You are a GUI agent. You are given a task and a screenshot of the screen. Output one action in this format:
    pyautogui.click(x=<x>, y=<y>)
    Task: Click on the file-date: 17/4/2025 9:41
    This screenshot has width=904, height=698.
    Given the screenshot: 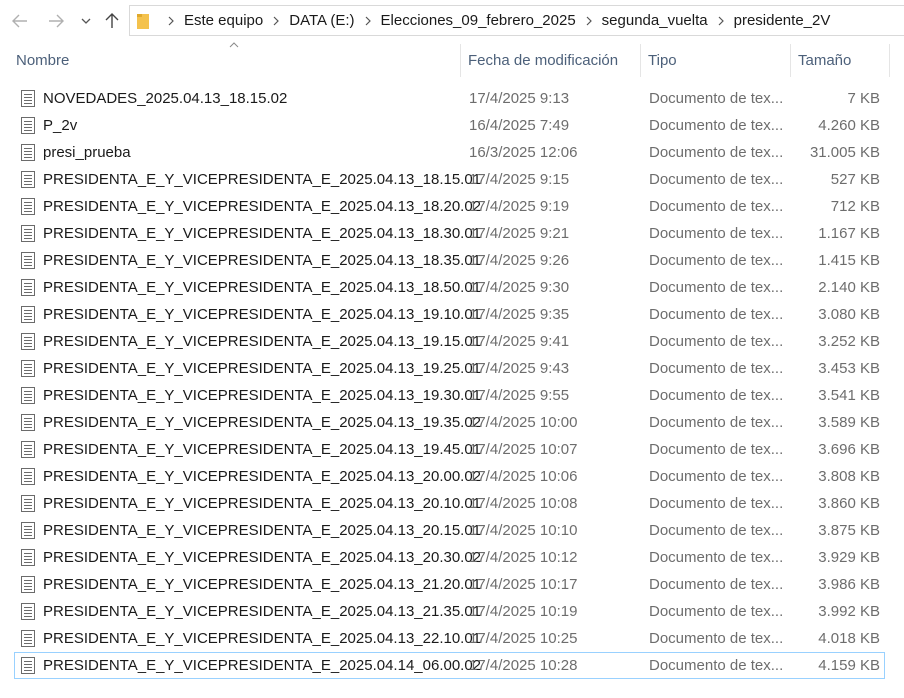 What is the action you would take?
    pyautogui.click(x=519, y=341)
    